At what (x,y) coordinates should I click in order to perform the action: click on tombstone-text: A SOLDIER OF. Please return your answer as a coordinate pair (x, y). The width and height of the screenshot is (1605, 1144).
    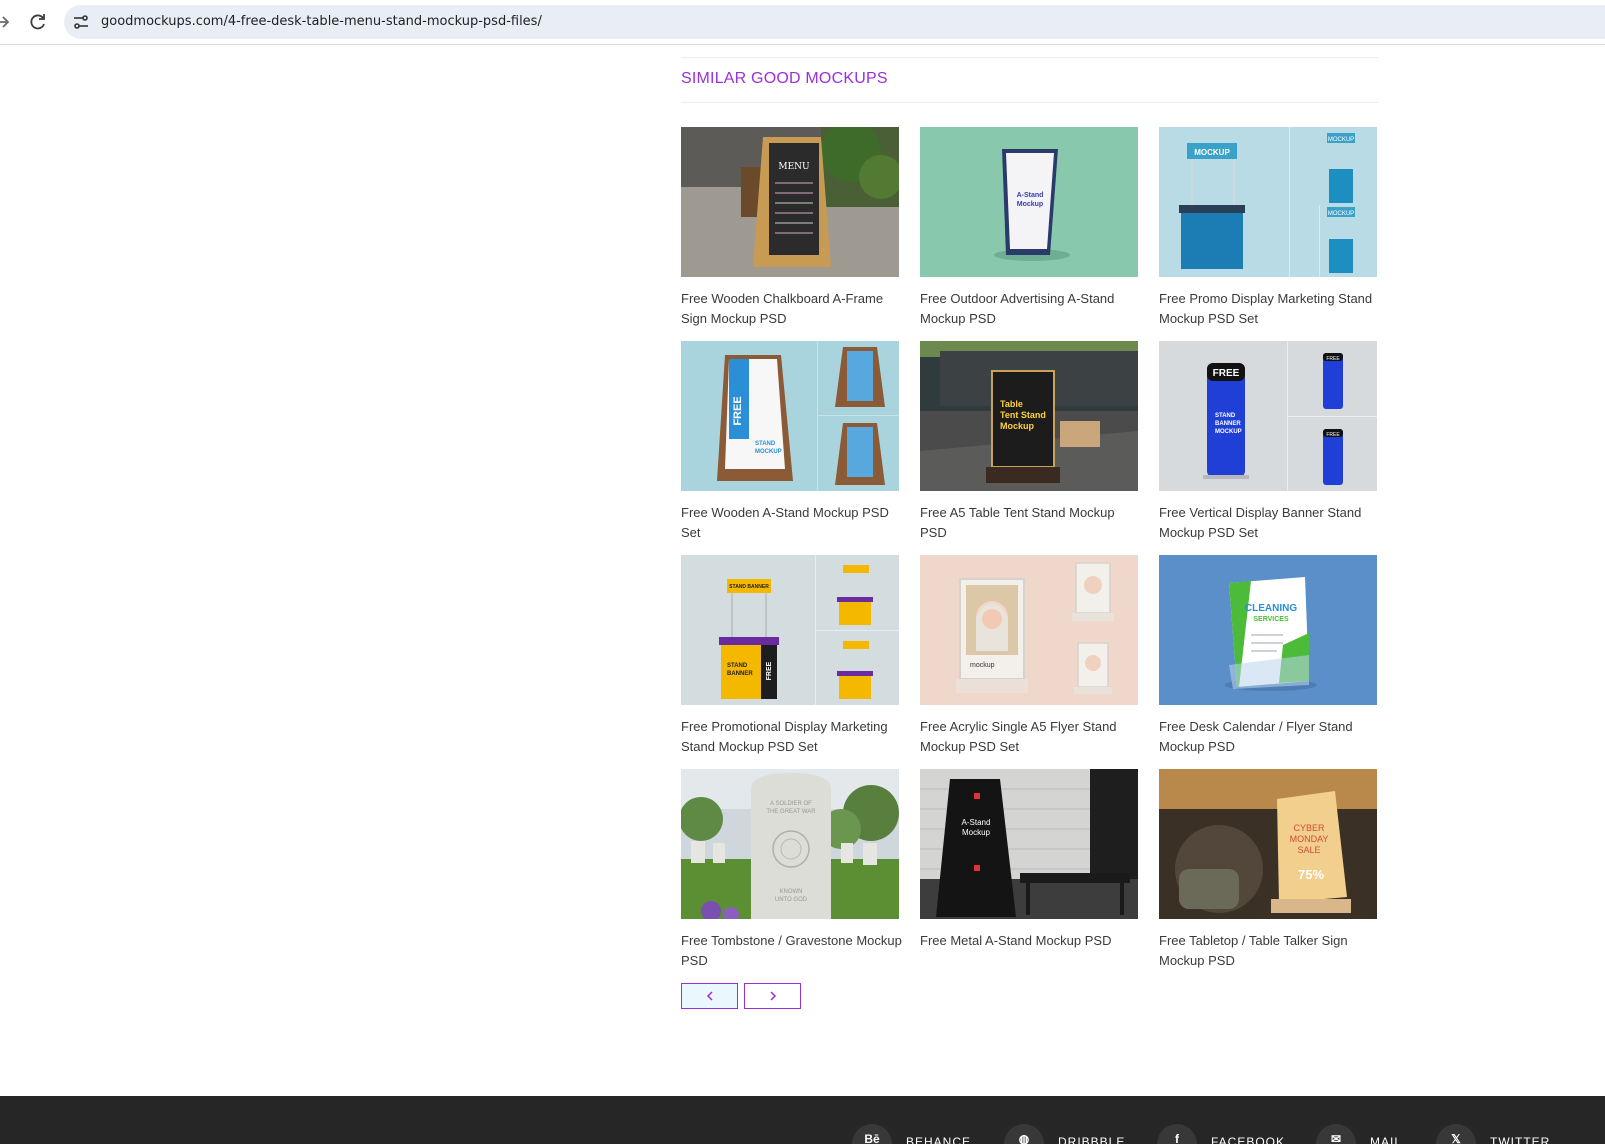
    Looking at the image, I should click on (791, 804).